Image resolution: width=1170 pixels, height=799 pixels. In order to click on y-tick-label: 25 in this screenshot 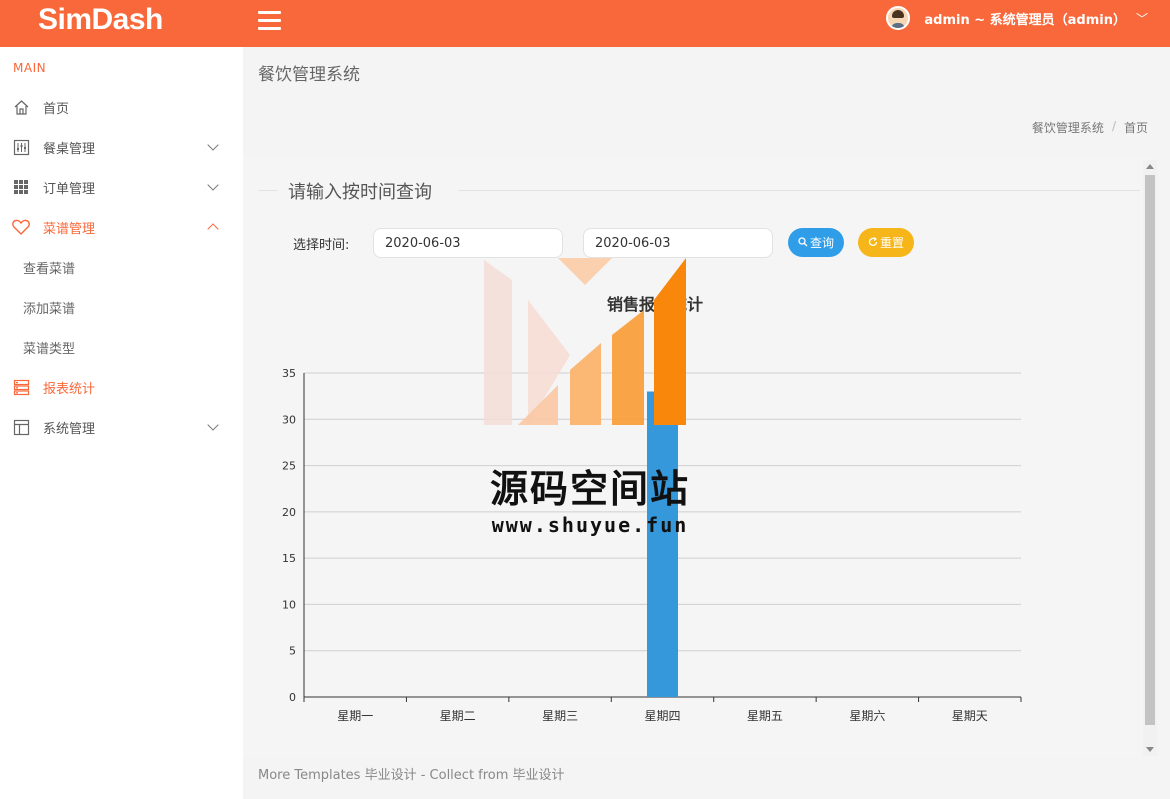, I will do `click(289, 466)`.